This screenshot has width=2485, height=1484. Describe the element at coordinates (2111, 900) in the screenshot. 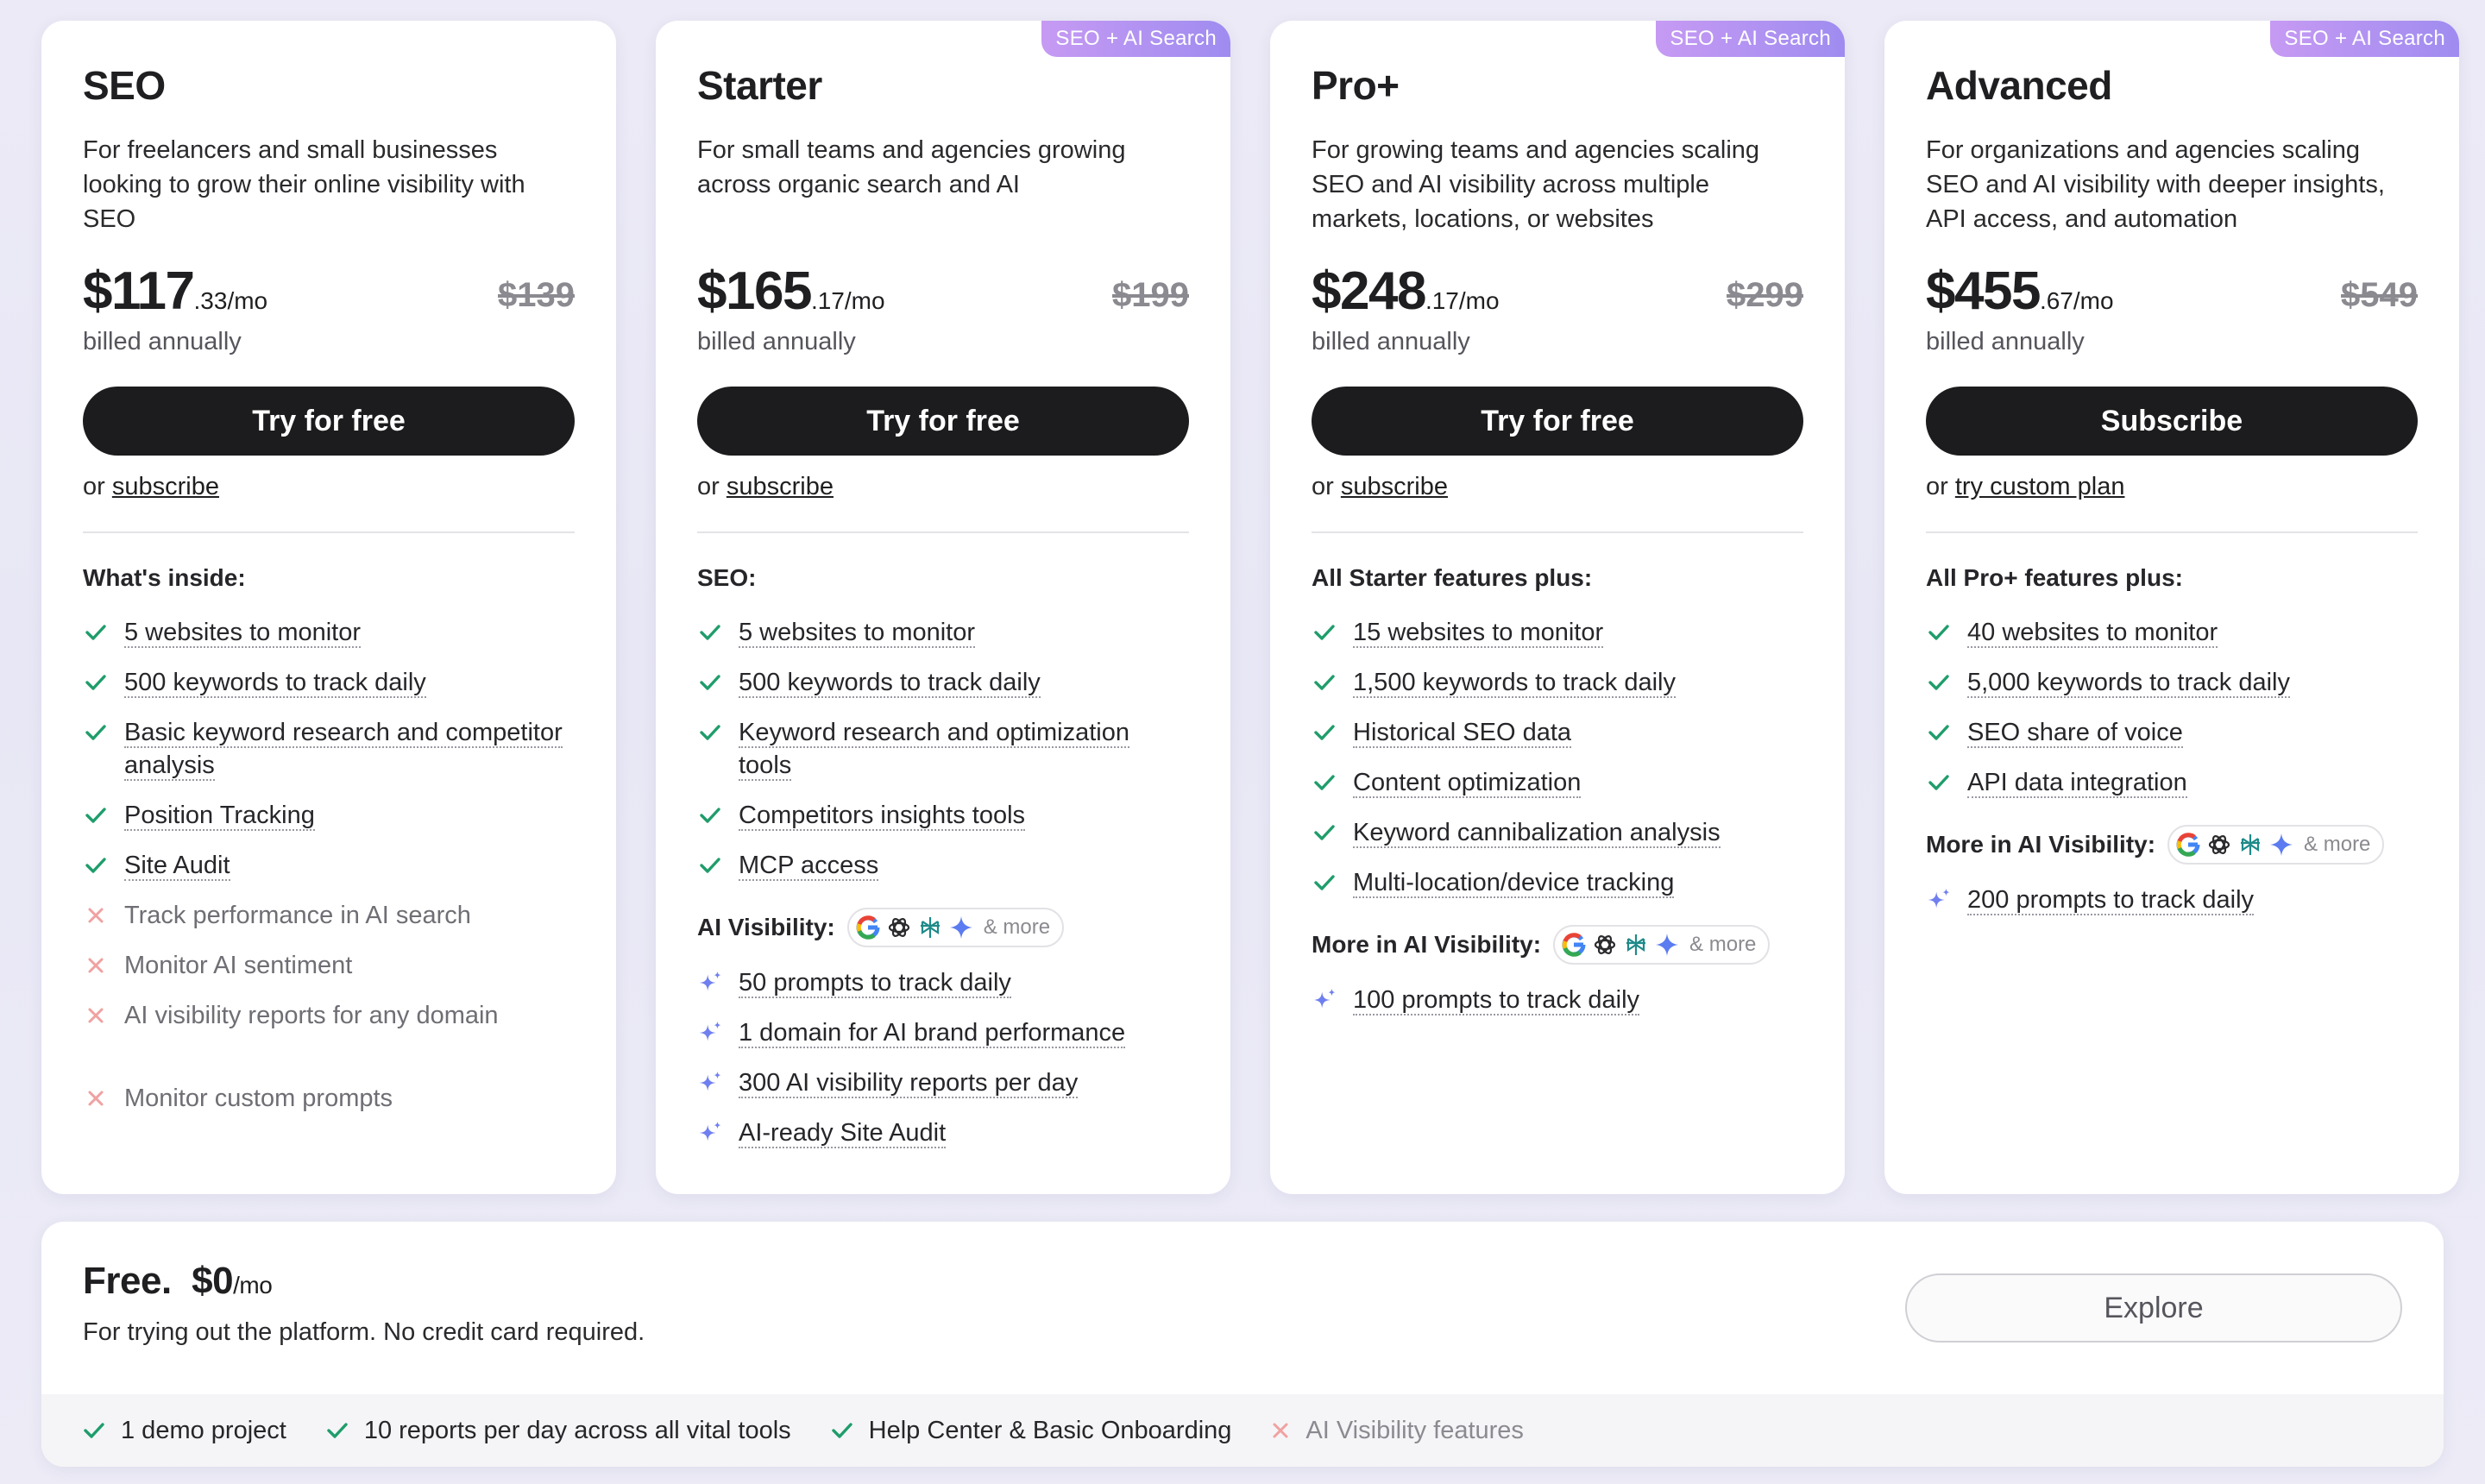

I see `ai-feature-label: 200 prompts to track daily` at that location.